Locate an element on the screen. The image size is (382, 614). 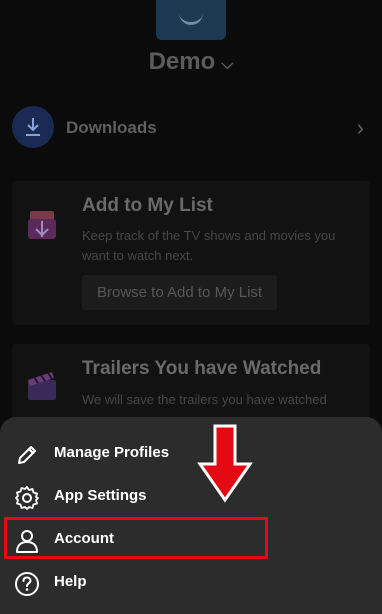
download-icon is located at coordinates (33, 127).